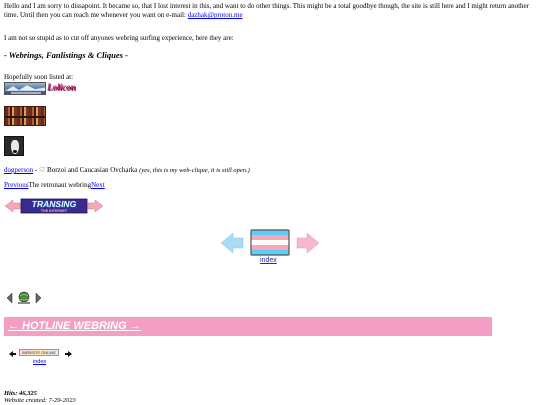 This screenshot has width=540, height=405. I want to click on button-2-text: Lolicon, so click(61, 87).